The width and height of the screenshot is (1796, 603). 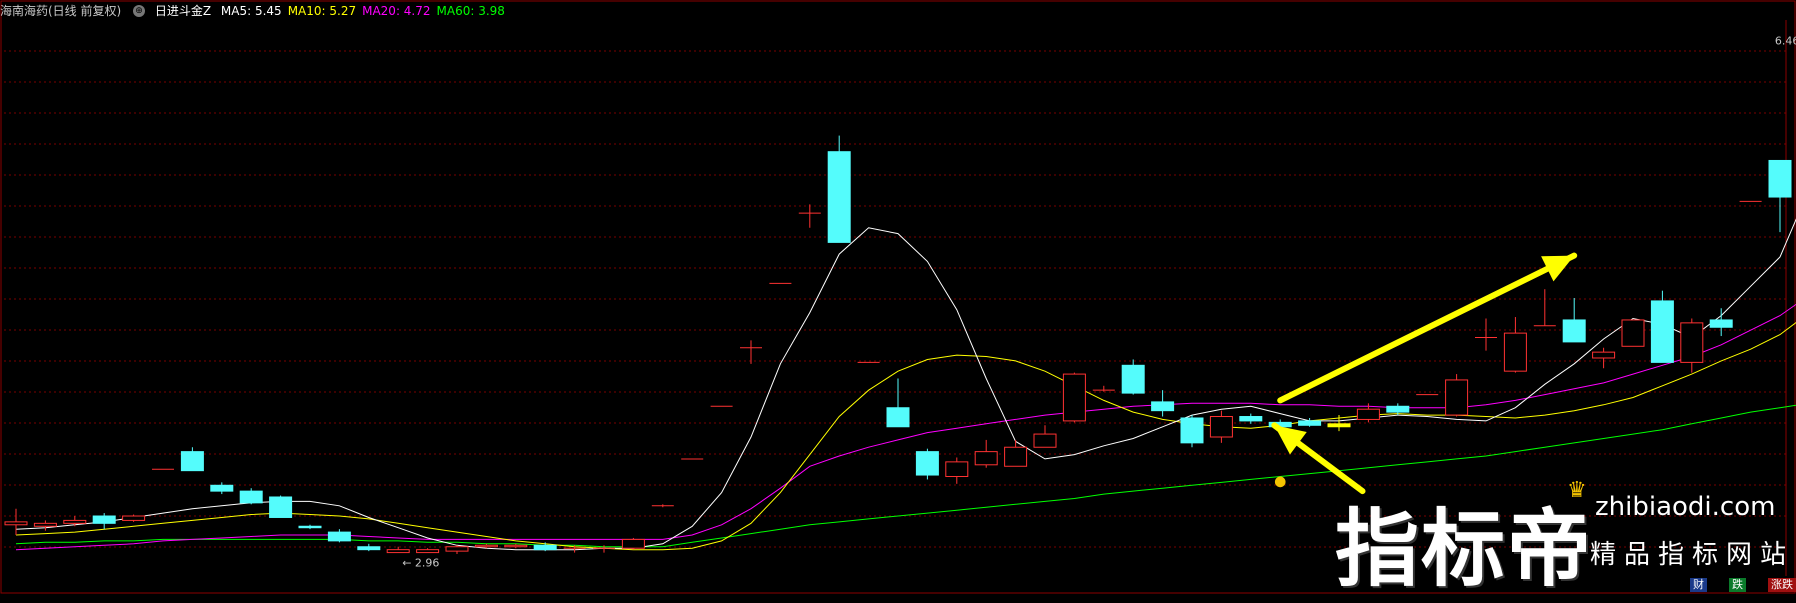 What do you see at coordinates (1782, 585) in the screenshot?
I see `footer-button: 涨跌` at bounding box center [1782, 585].